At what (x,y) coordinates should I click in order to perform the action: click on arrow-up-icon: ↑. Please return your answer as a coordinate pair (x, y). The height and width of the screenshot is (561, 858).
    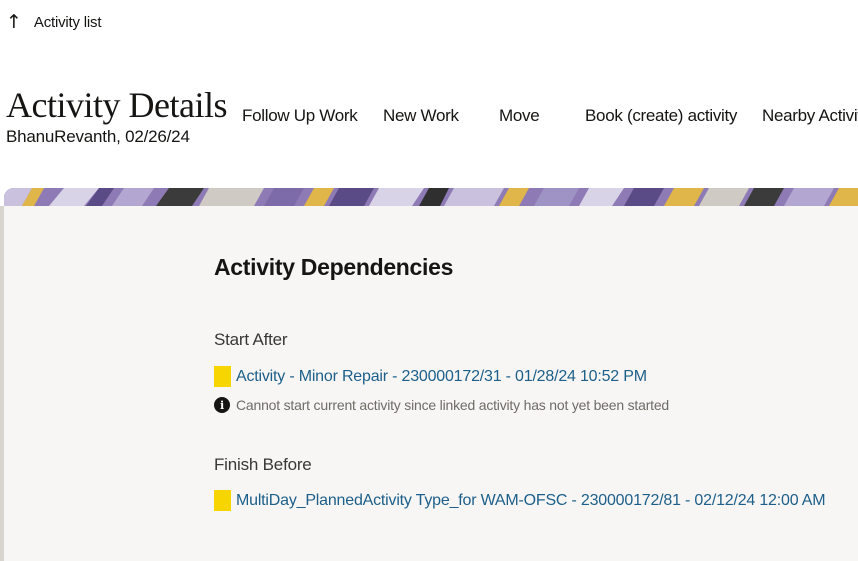
    Looking at the image, I should click on (14, 22).